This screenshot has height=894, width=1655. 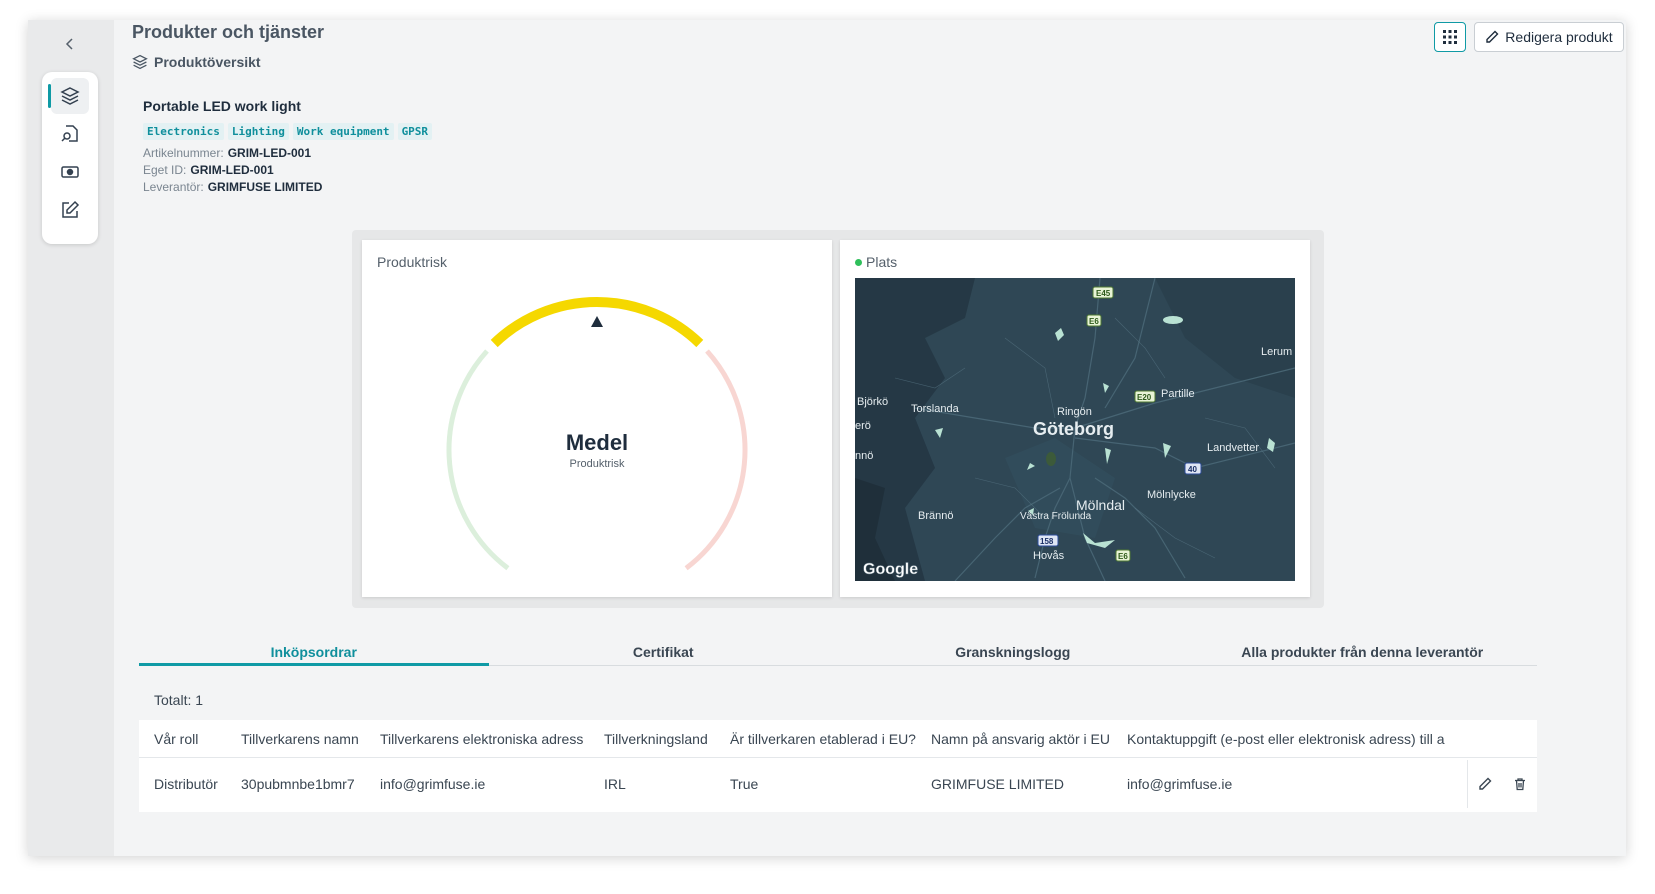 What do you see at coordinates (1074, 412) in the screenshot?
I see `map-place-label: Ringön` at bounding box center [1074, 412].